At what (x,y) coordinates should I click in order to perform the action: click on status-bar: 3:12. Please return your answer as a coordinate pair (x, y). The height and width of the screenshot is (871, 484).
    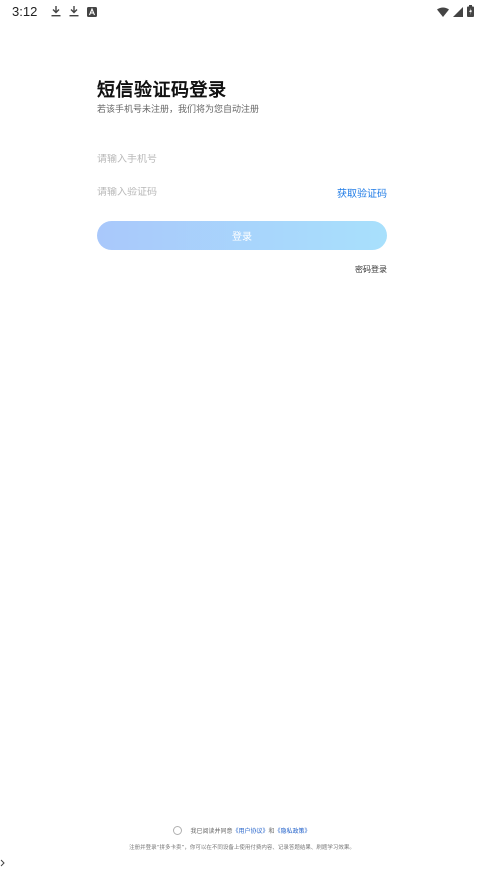
    Looking at the image, I should click on (242, 11).